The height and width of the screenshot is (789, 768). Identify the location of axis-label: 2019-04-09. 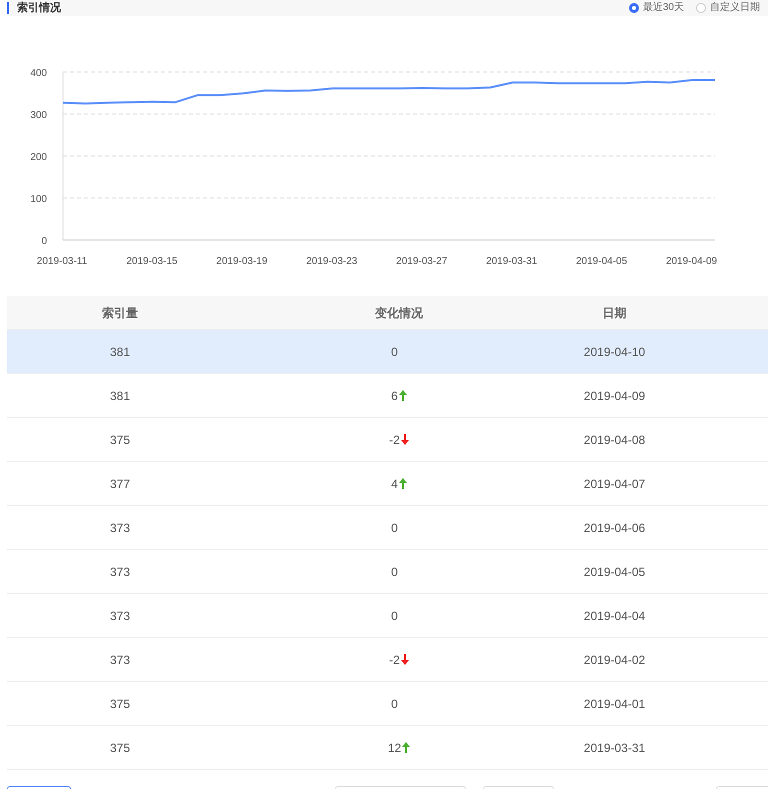
(692, 261).